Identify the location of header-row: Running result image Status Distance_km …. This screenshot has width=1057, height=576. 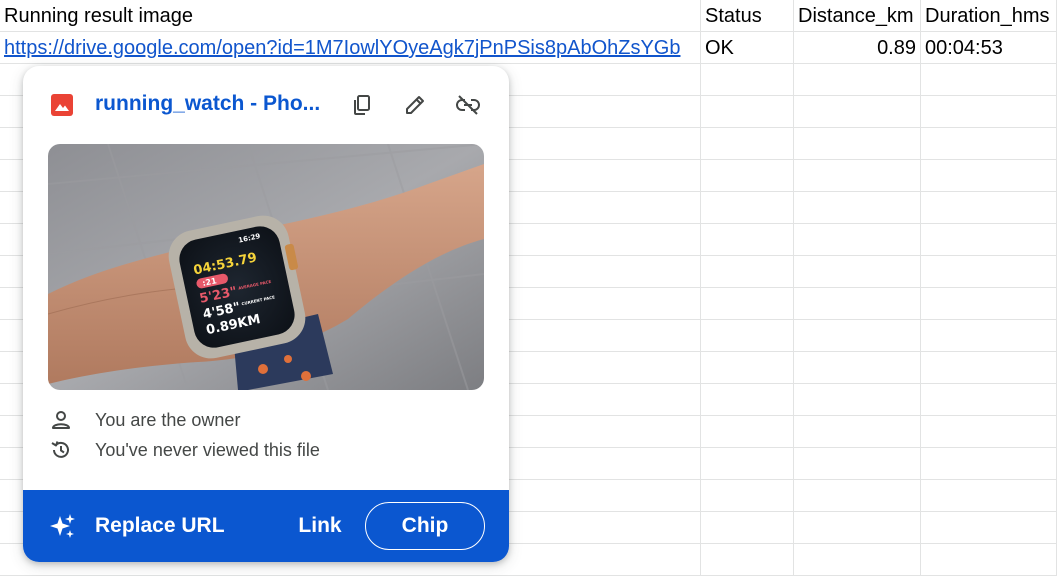
(528, 16).